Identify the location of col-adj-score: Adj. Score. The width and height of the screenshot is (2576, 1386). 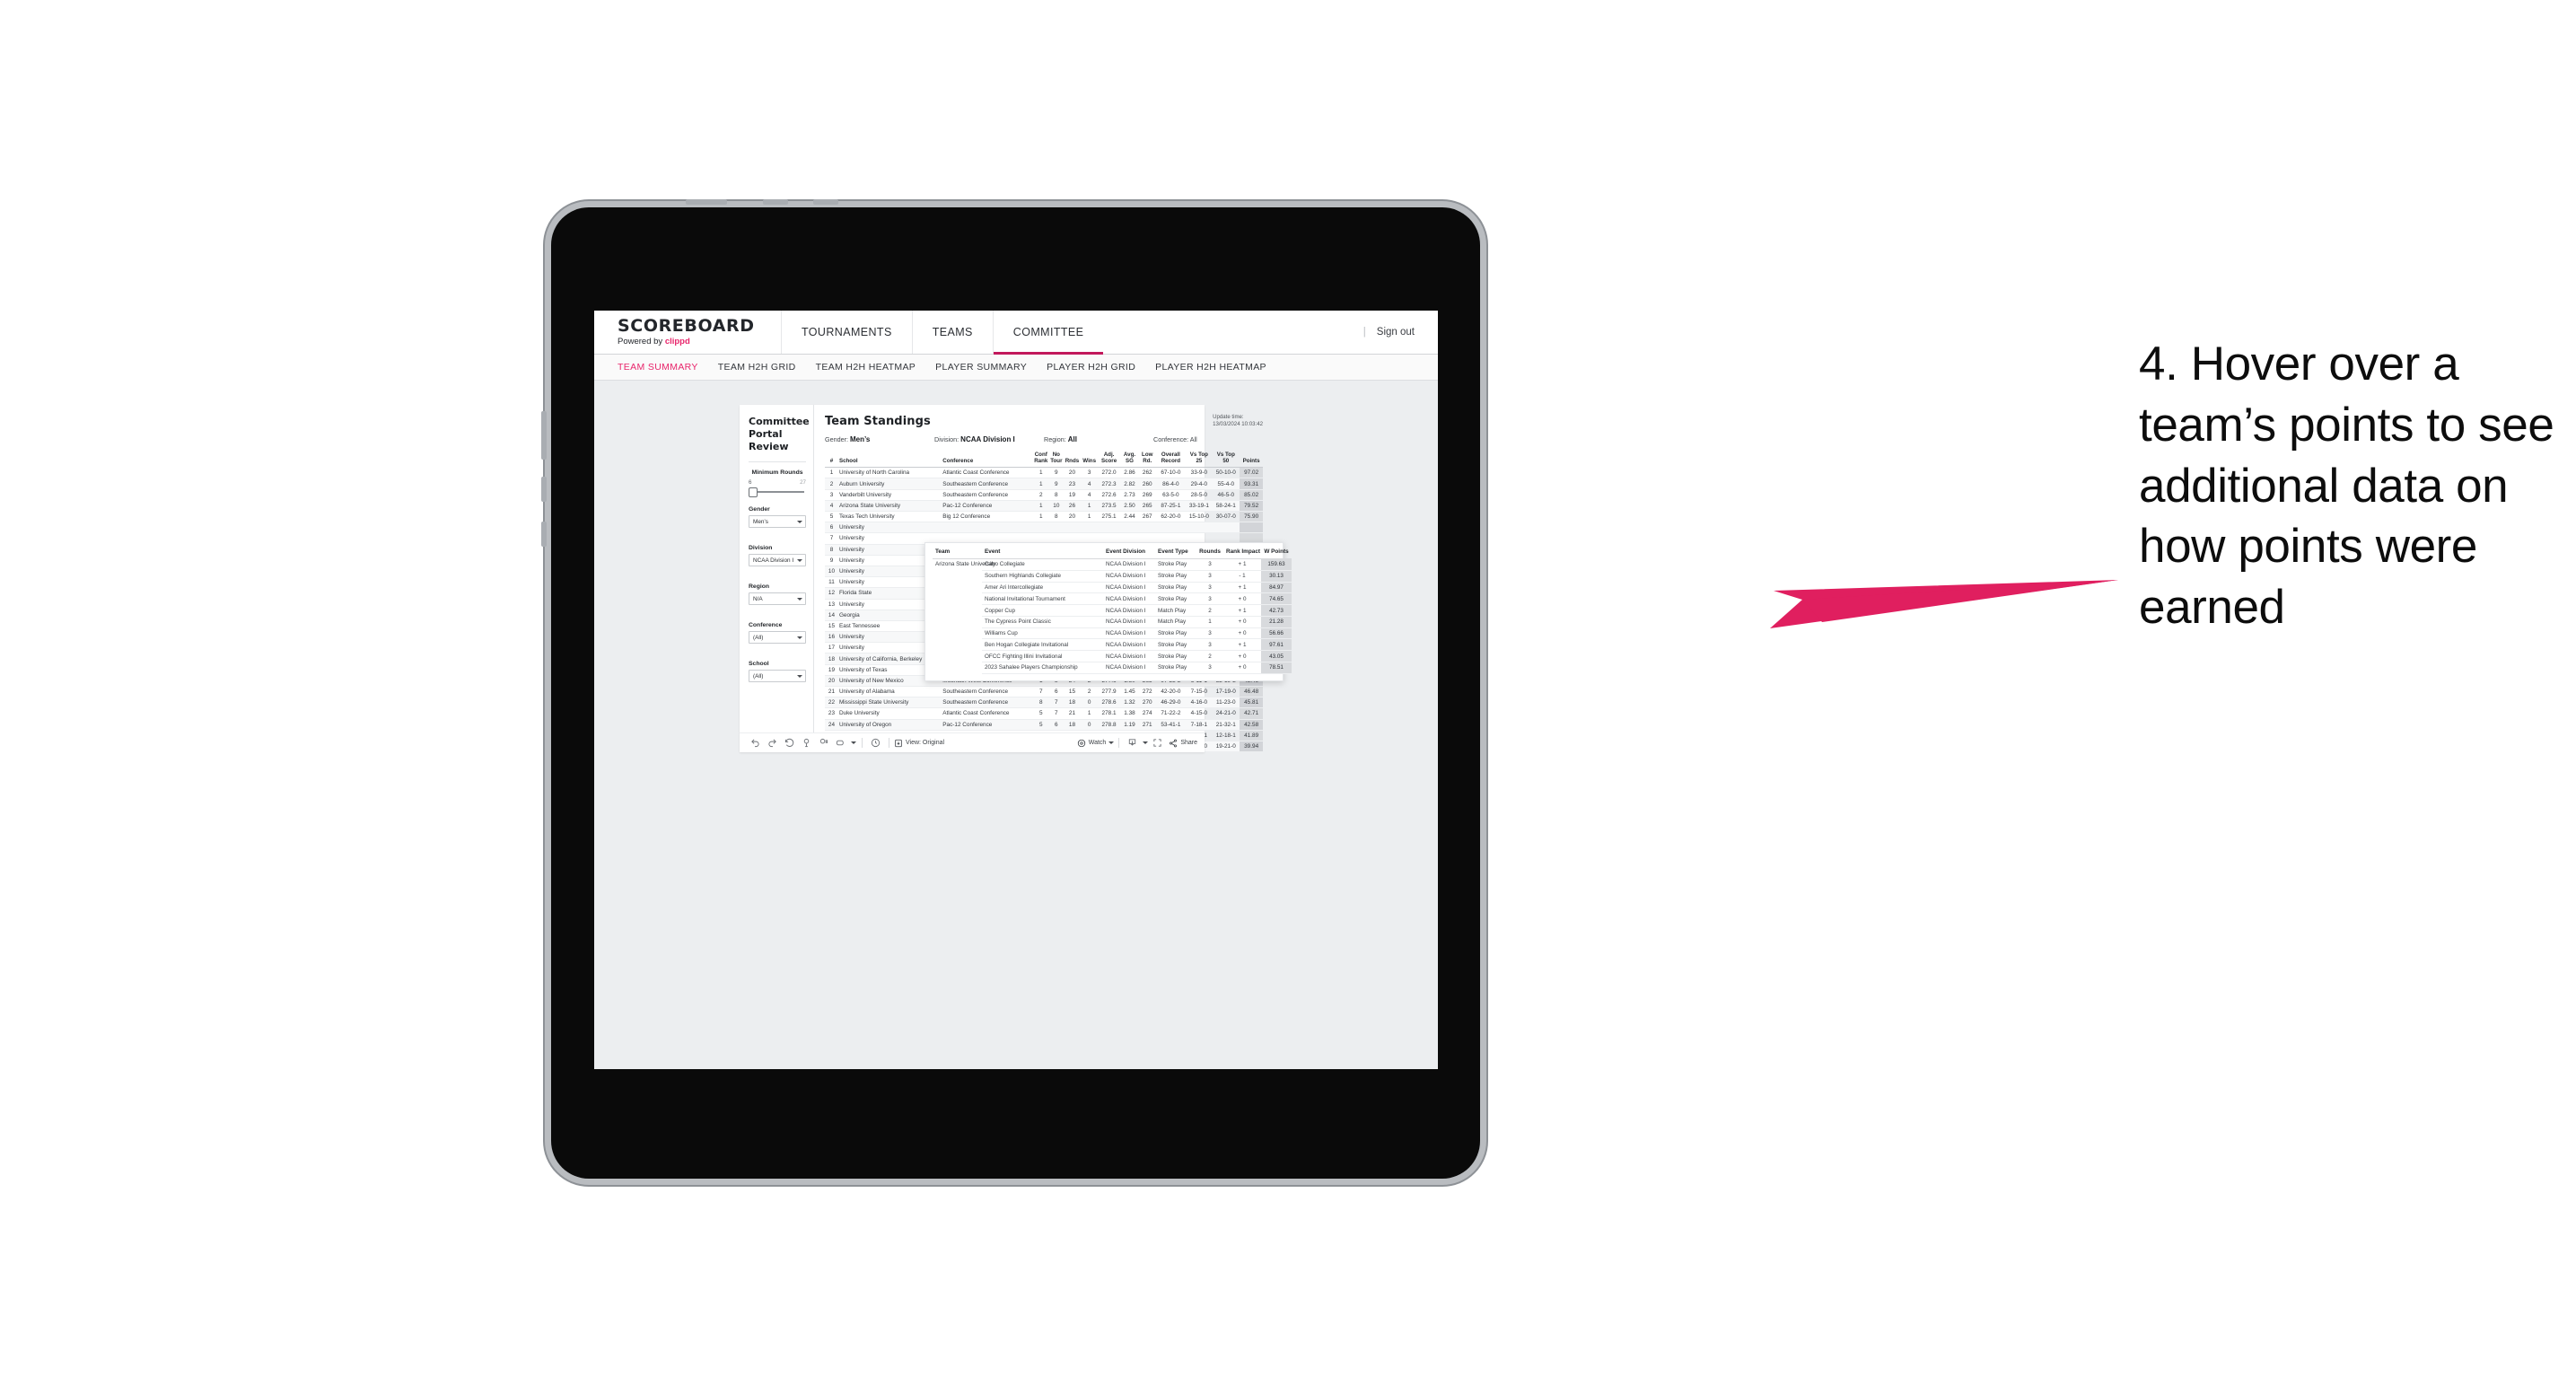
(1109, 460).